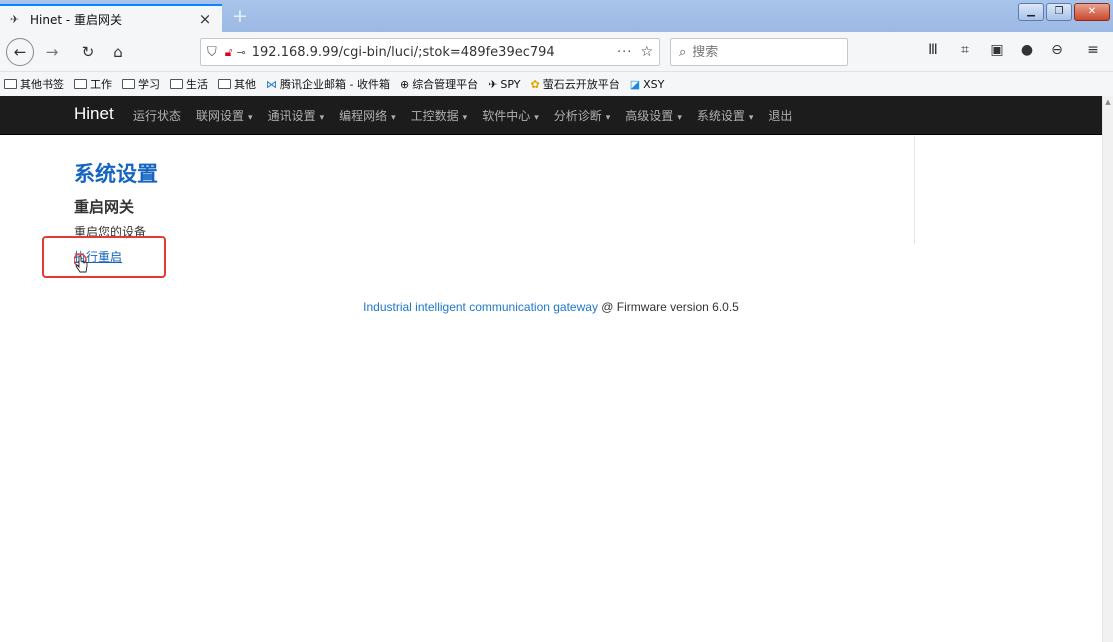 This screenshot has width=1113, height=642. Describe the element at coordinates (205, 19) in the screenshot. I see `tab-close-icon: ×` at that location.